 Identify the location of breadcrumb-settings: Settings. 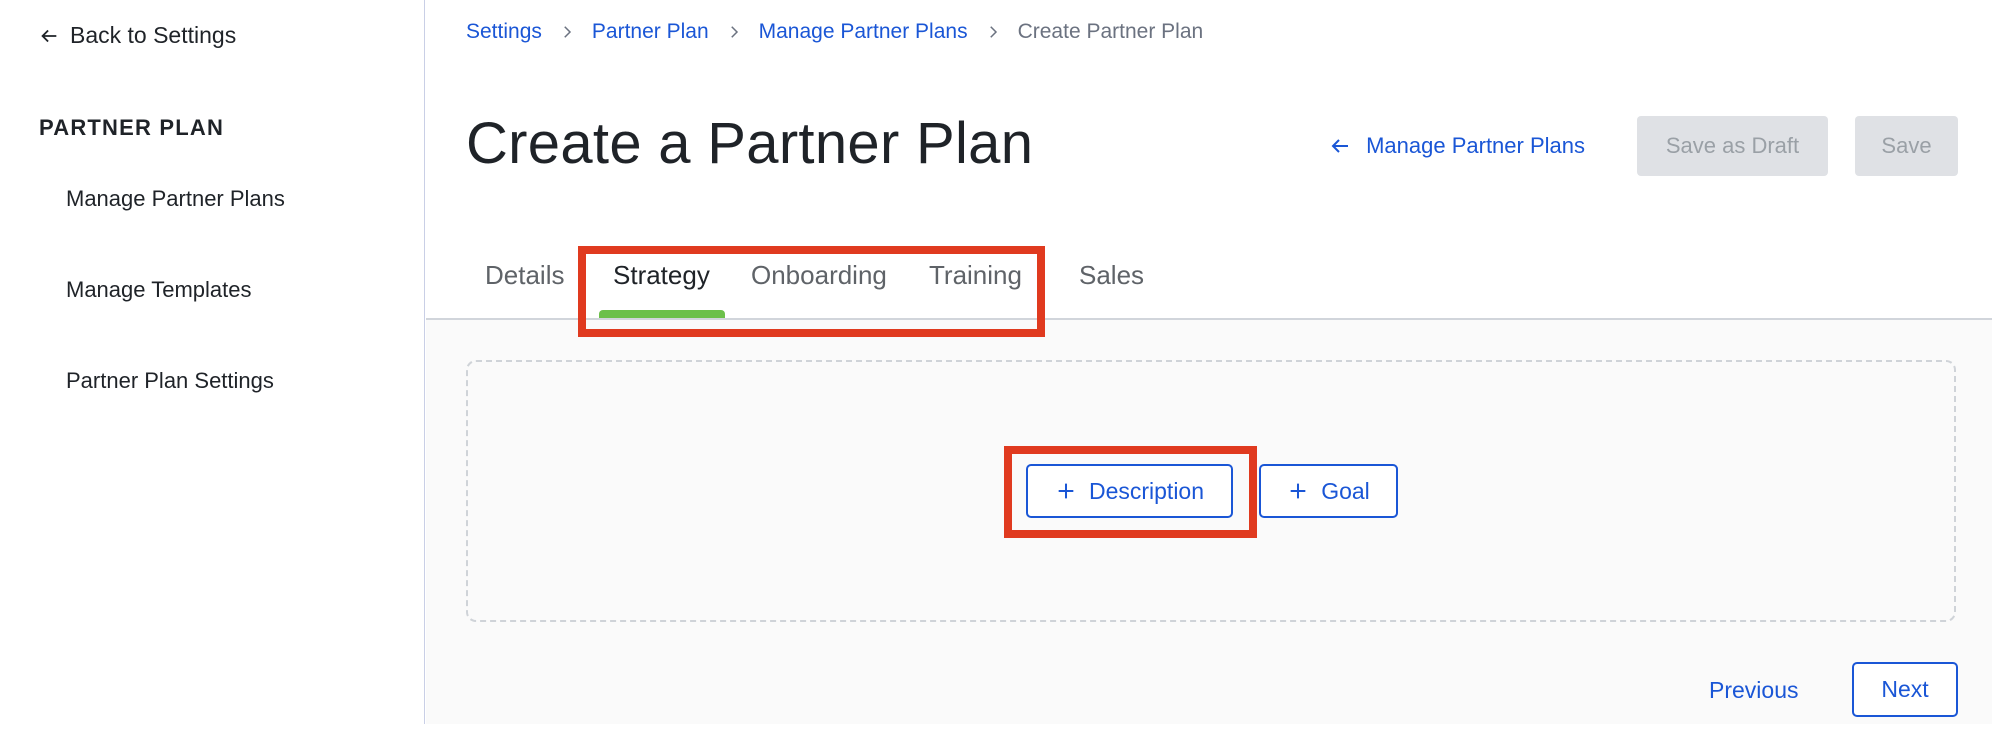
(504, 32).